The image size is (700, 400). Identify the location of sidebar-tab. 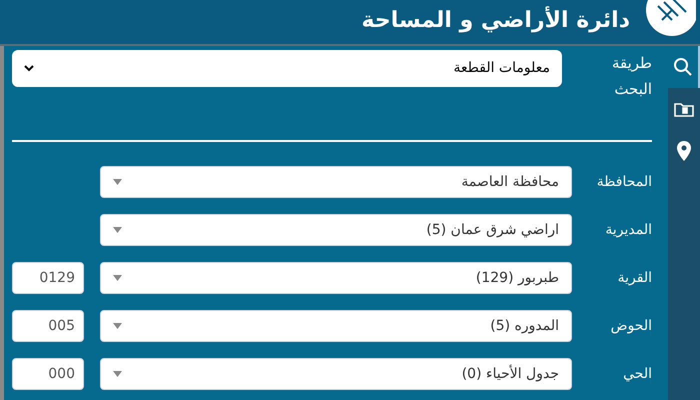
(684, 67).